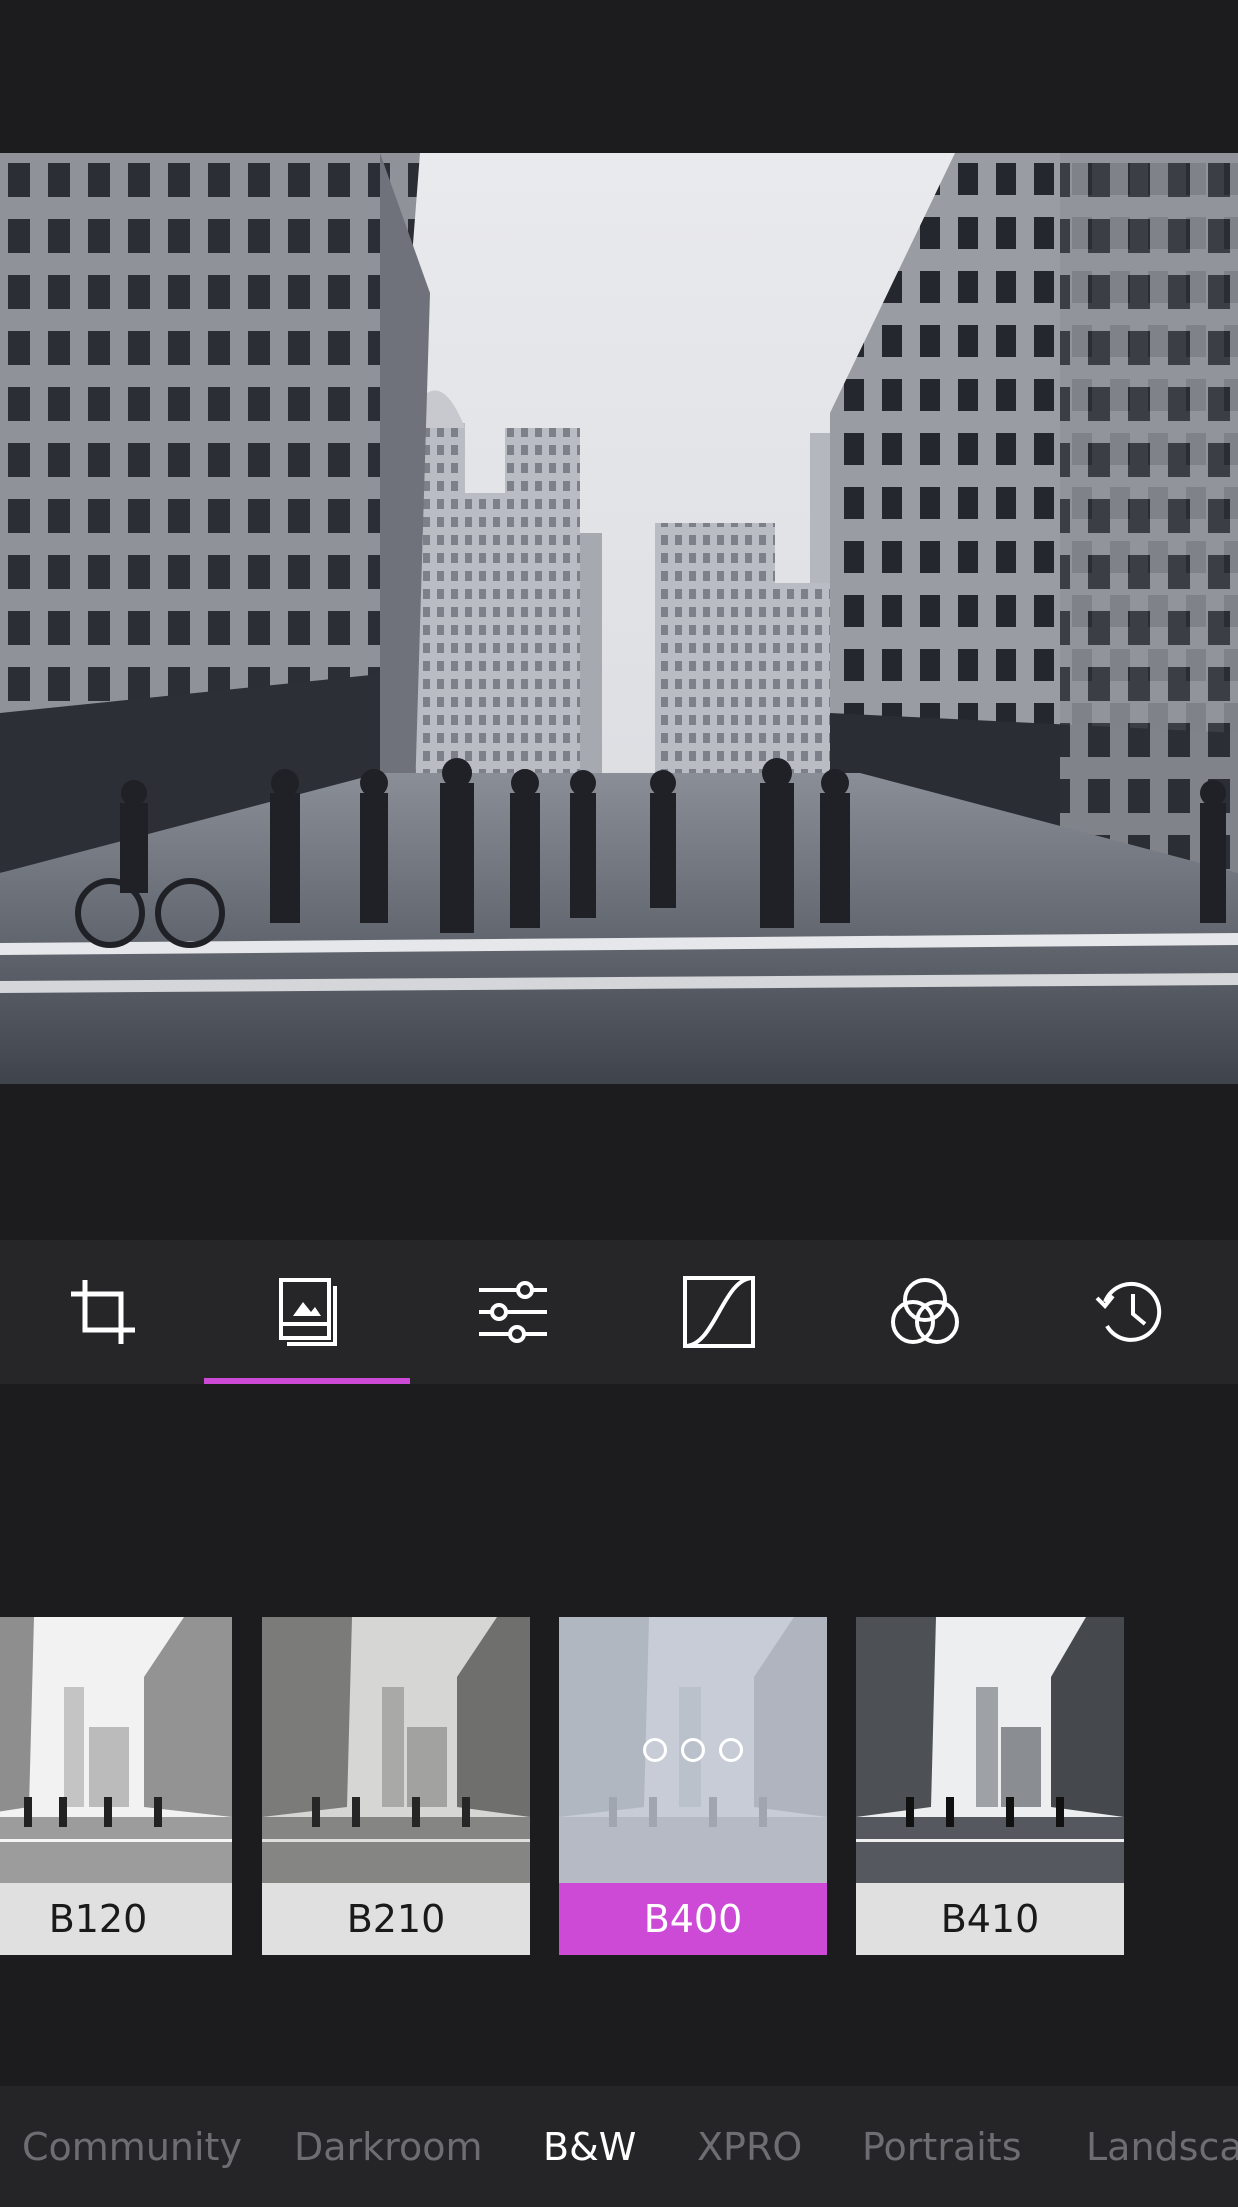  Describe the element at coordinates (132, 2146) in the screenshot. I see `category-tab-community: Community` at that location.